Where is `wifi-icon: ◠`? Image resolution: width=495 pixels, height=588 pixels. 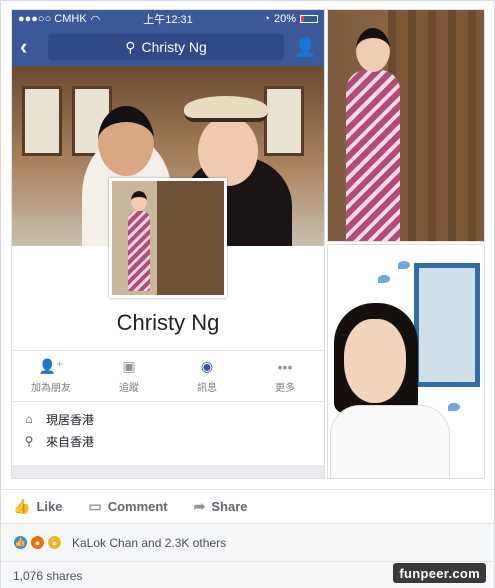 wifi-icon: ◠ is located at coordinates (95, 19).